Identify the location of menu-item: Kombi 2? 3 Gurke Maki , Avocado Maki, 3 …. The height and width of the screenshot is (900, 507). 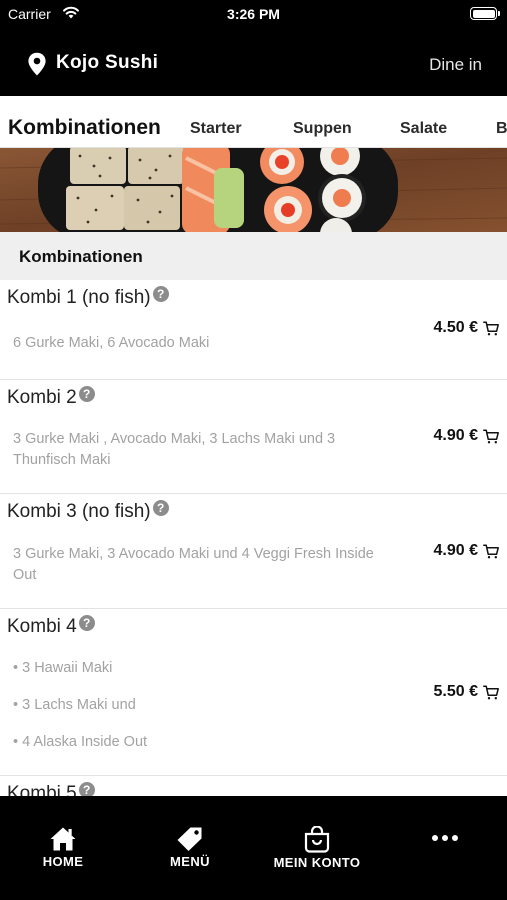
(253, 437).